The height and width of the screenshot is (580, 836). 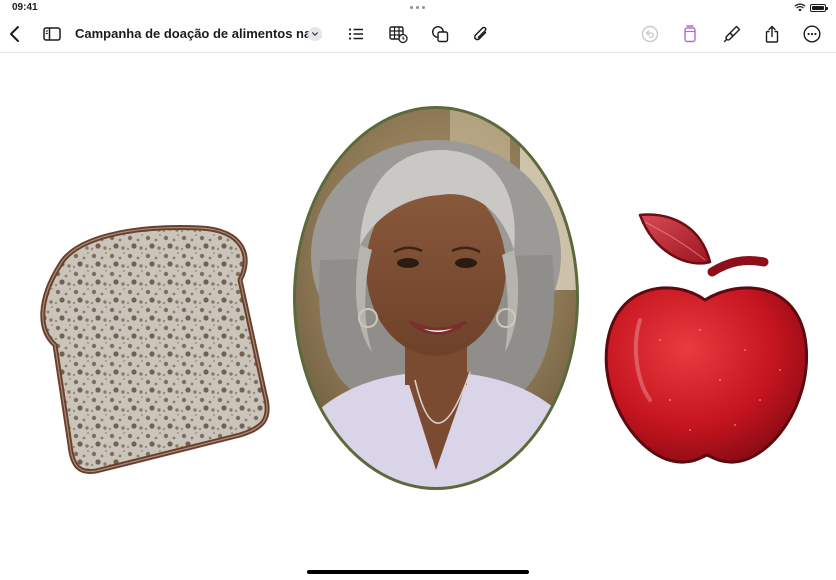 I want to click on chevron-down-icon, so click(x=315, y=34).